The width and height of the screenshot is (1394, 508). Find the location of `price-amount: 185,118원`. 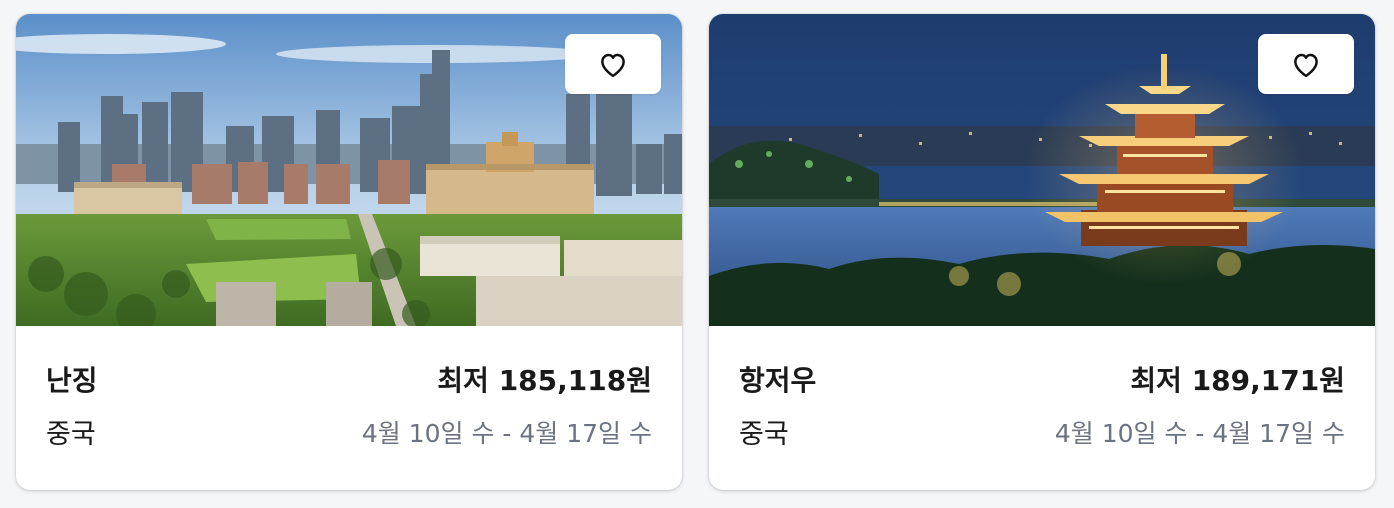

price-amount: 185,118원 is located at coordinates (575, 380).